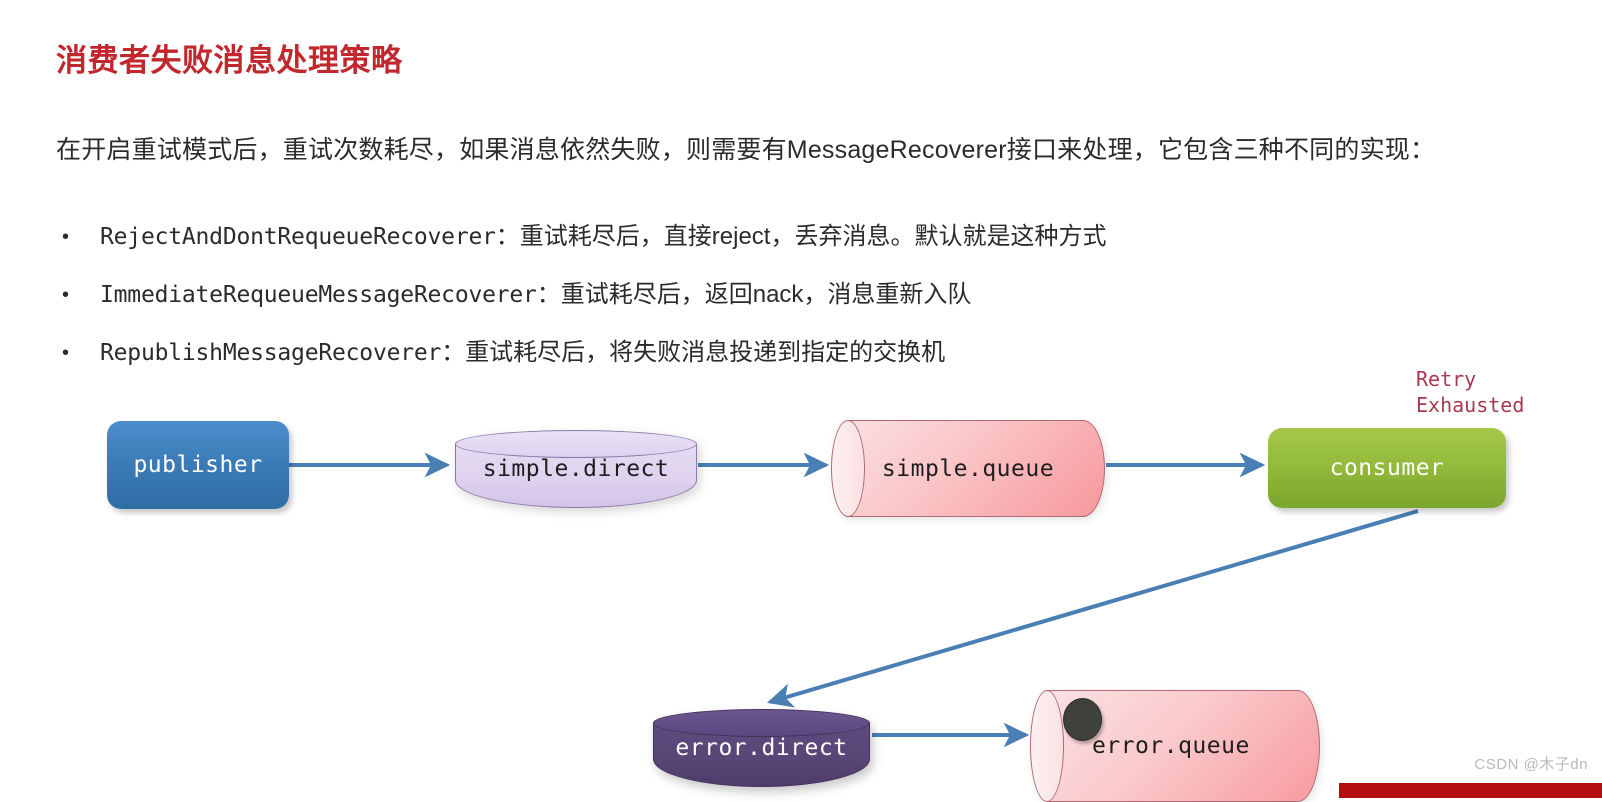  What do you see at coordinates (1470, 392) in the screenshot?
I see `retry-exhausted-annotation: Retry Exhausted` at bounding box center [1470, 392].